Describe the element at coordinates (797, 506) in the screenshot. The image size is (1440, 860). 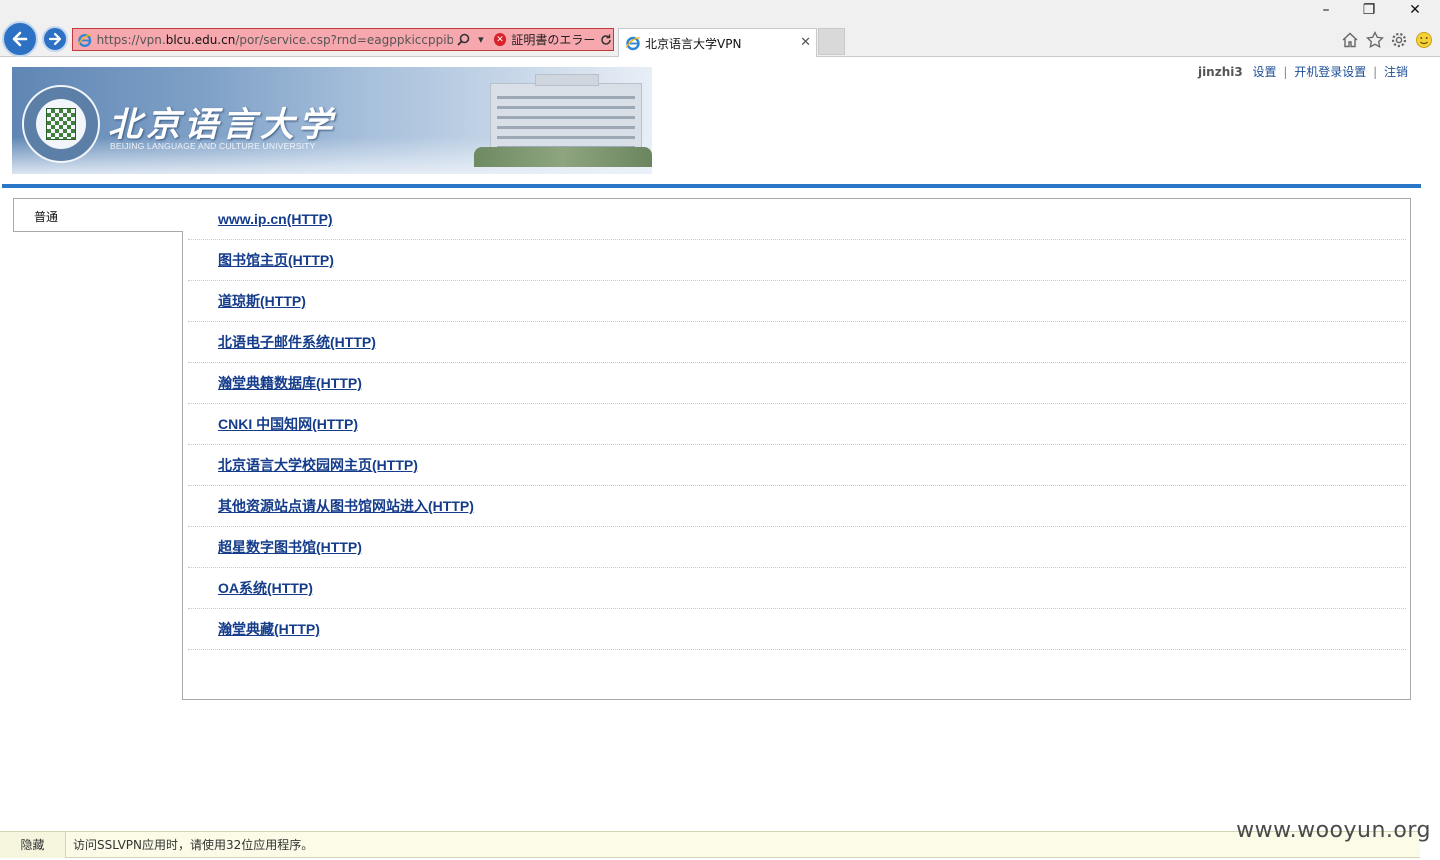
I see `list-item: 其他资源站点请从图书馆网站进入(HTTP)` at that location.